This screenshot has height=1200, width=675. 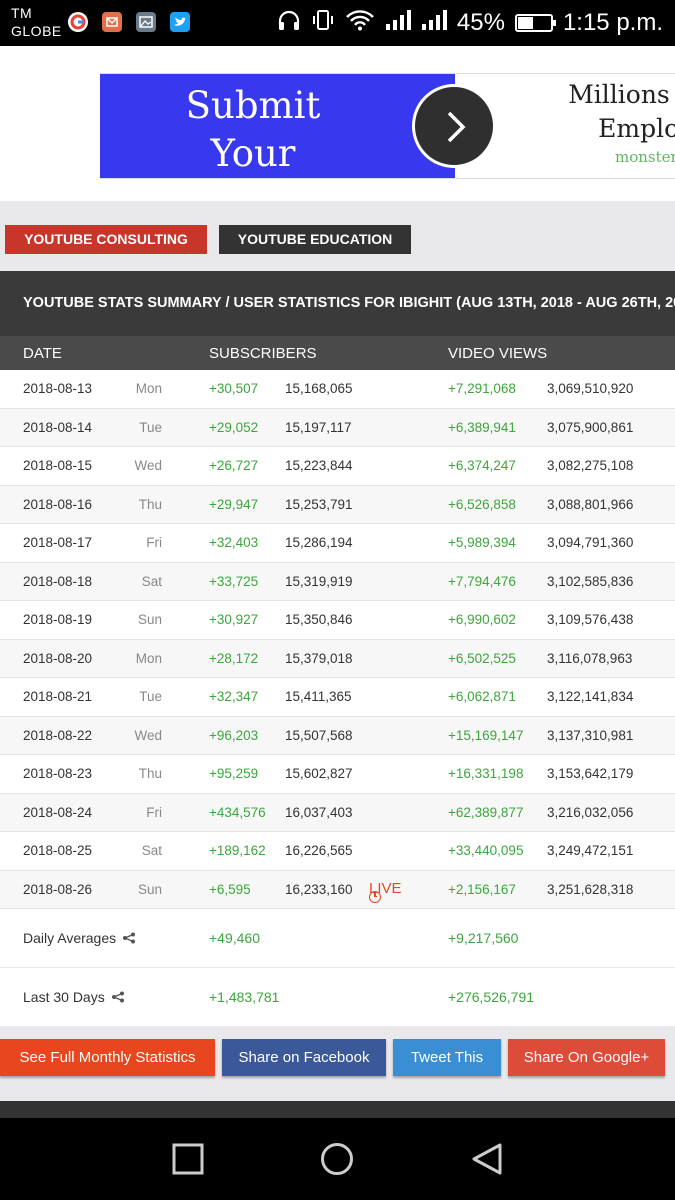 I want to click on row-day: Tue, so click(x=150, y=696).